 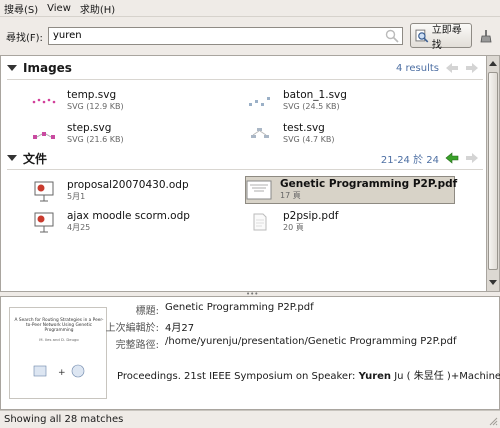 What do you see at coordinates (446, 37) in the screenshot?
I see `find-now-label: 立即尋找` at bounding box center [446, 37].